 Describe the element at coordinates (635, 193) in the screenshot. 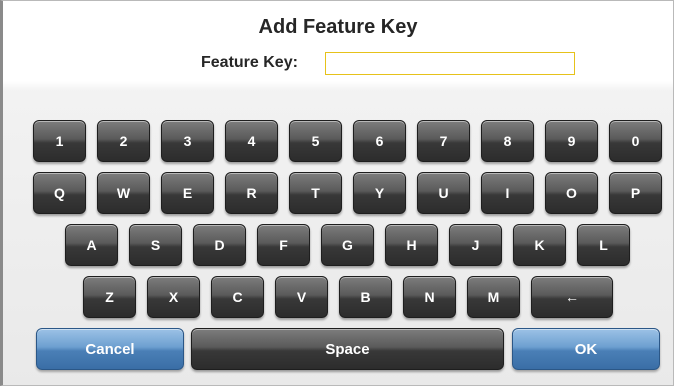

I see `key-p: P` at that location.